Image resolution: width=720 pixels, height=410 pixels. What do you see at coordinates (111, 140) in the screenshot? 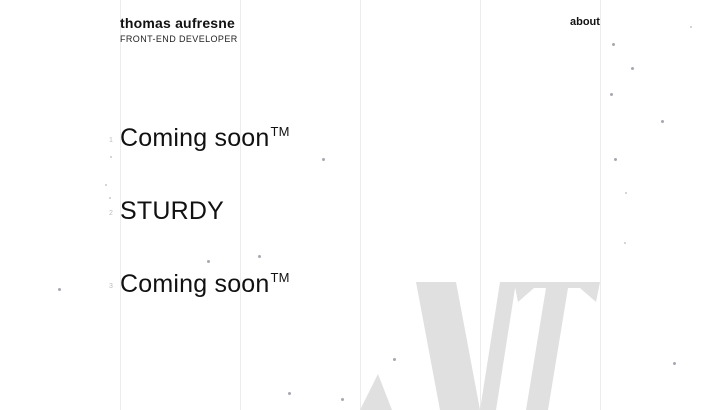
I see `project-index: 1` at bounding box center [111, 140].